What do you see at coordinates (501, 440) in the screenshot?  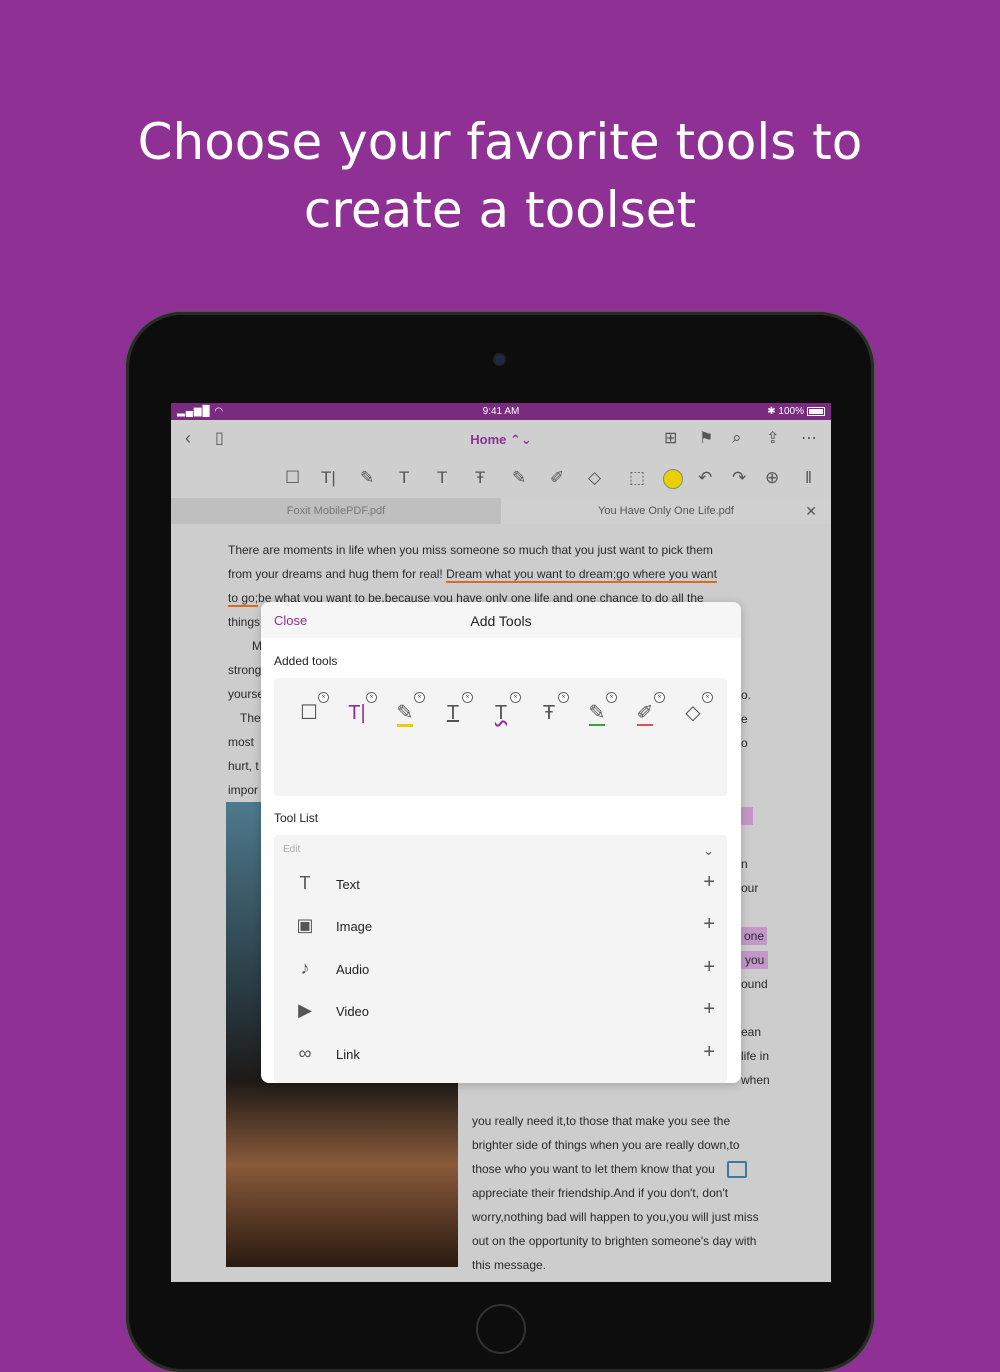 I see `top-navigation-bar: ‹ ▯ Home ⌃⌄ ⊞ ⚑ ⌕ ⇪ ⋯` at bounding box center [501, 440].